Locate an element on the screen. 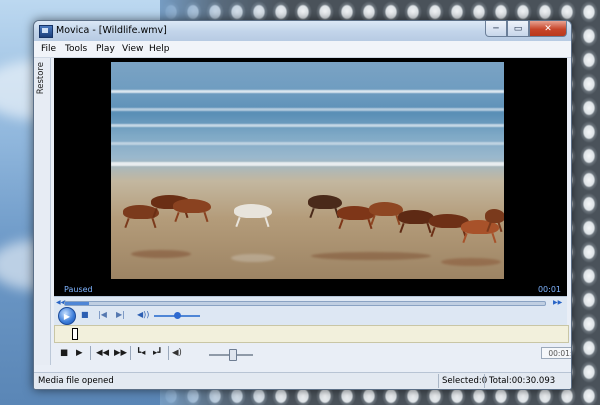  timeline-marker is located at coordinates (75, 334).